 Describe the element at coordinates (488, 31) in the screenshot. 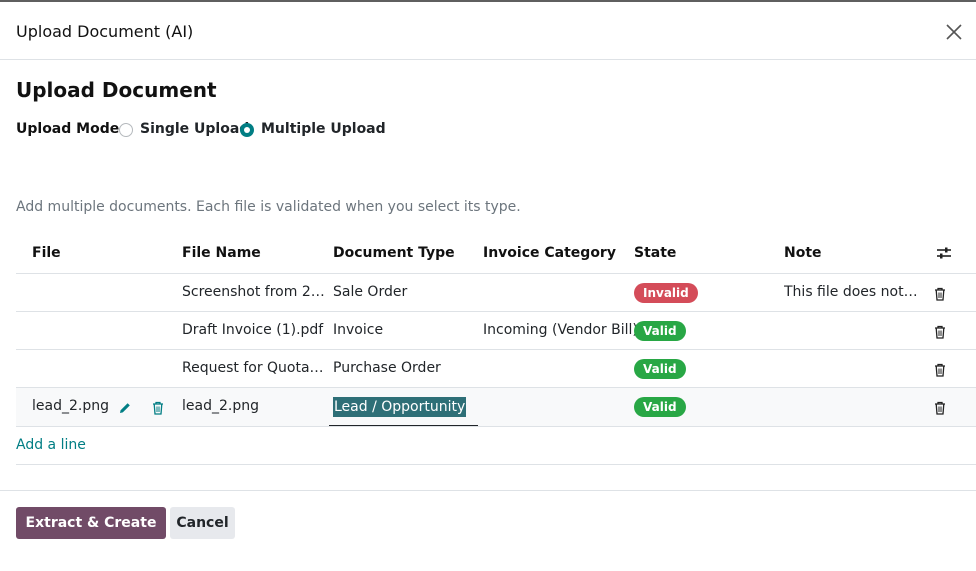

I see `dialog-header: Upload Document (AI)` at that location.